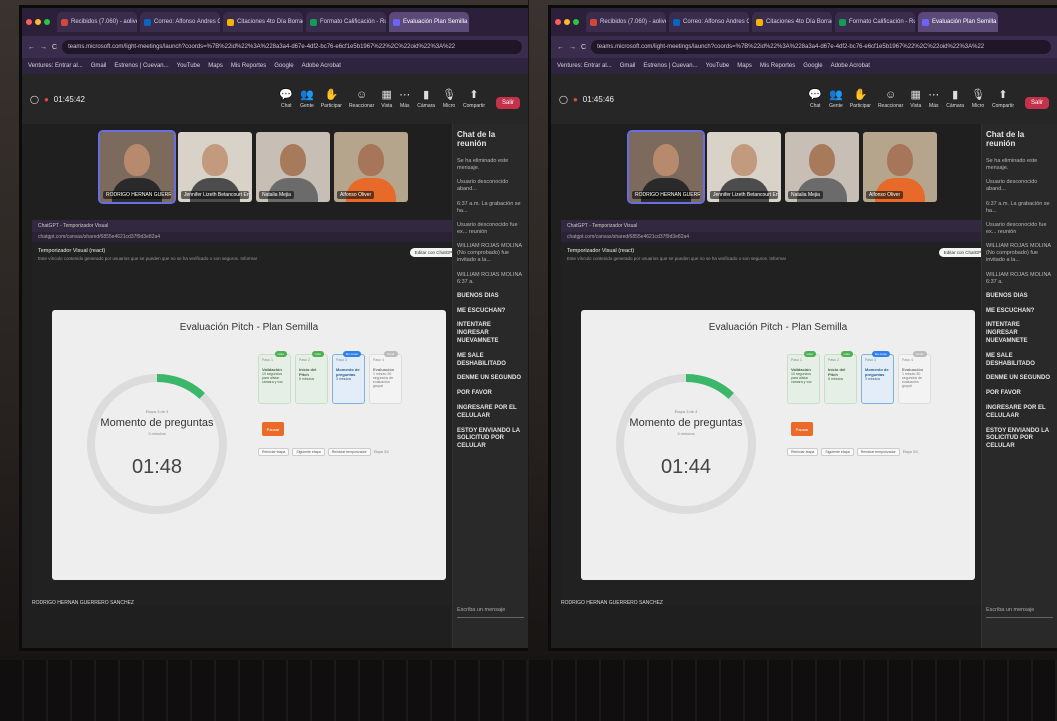 This screenshot has width=1057, height=721. Describe the element at coordinates (809, 354) in the screenshot. I see `step-badge: Listo` at that location.